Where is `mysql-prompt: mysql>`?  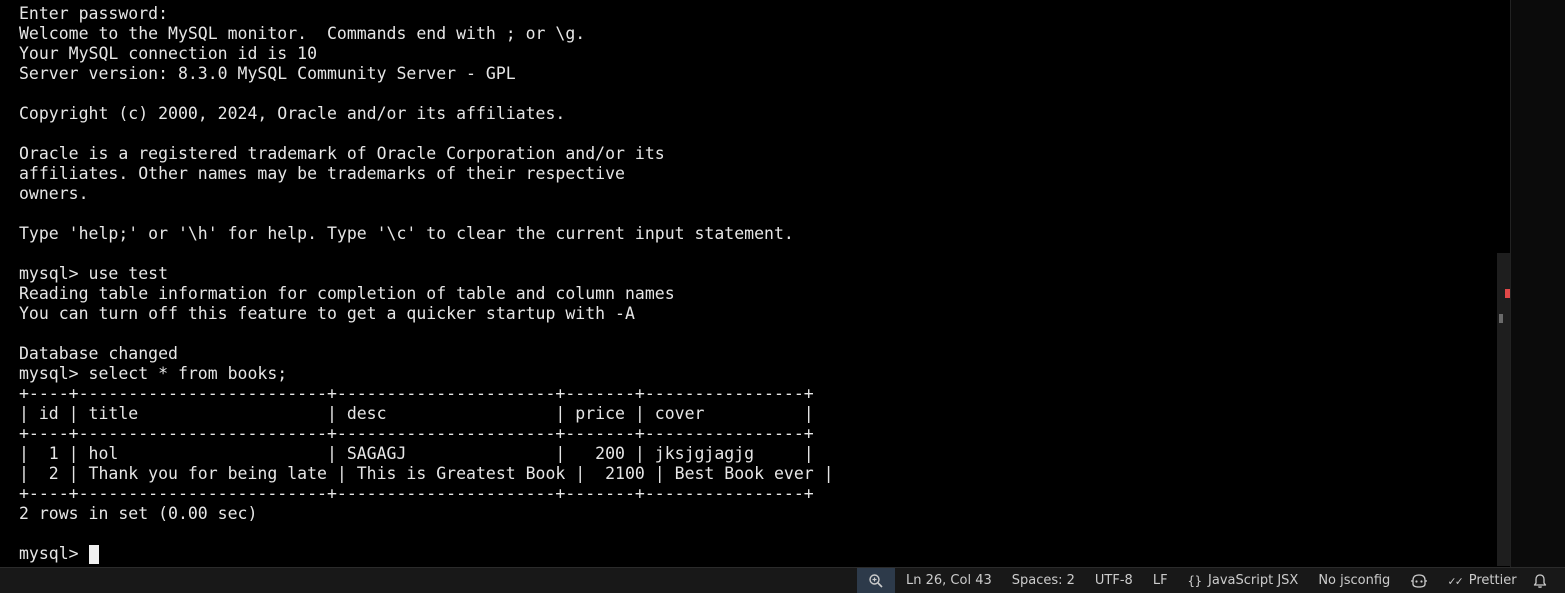 mysql-prompt: mysql> is located at coordinates (59, 554).